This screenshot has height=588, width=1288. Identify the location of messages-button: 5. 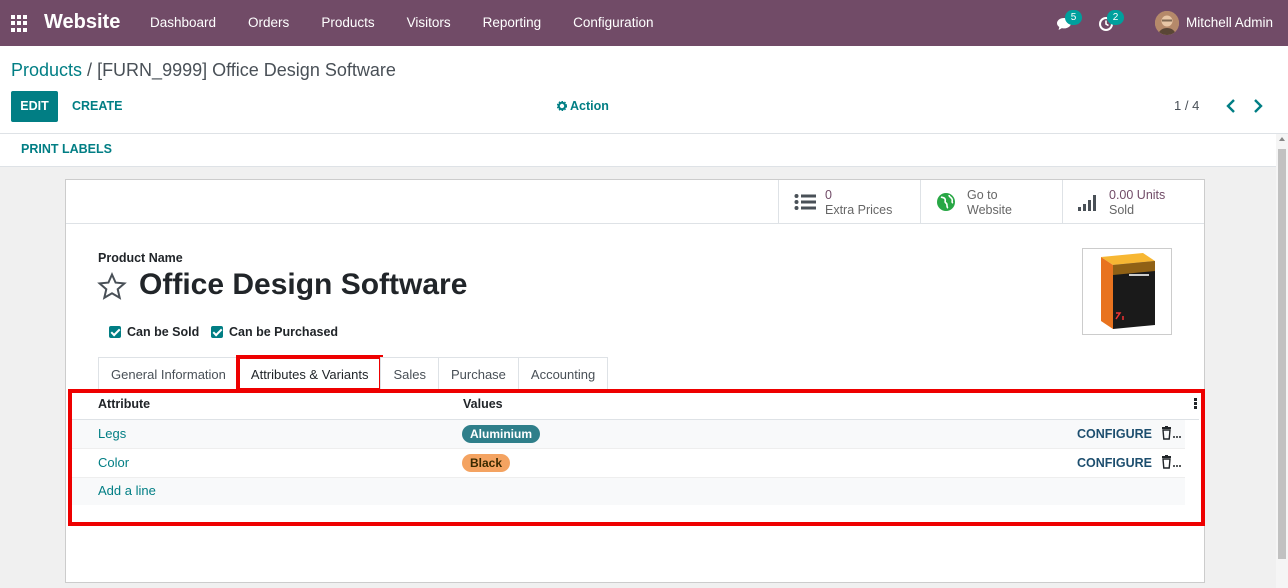
(1069, 21).